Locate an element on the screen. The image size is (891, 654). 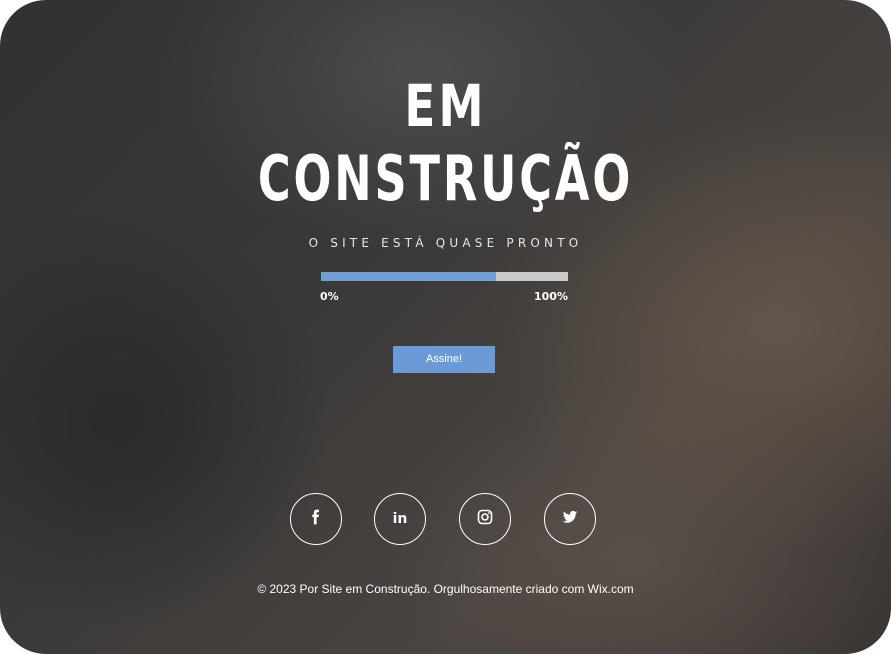
progress-bar-fill is located at coordinates (409, 276).